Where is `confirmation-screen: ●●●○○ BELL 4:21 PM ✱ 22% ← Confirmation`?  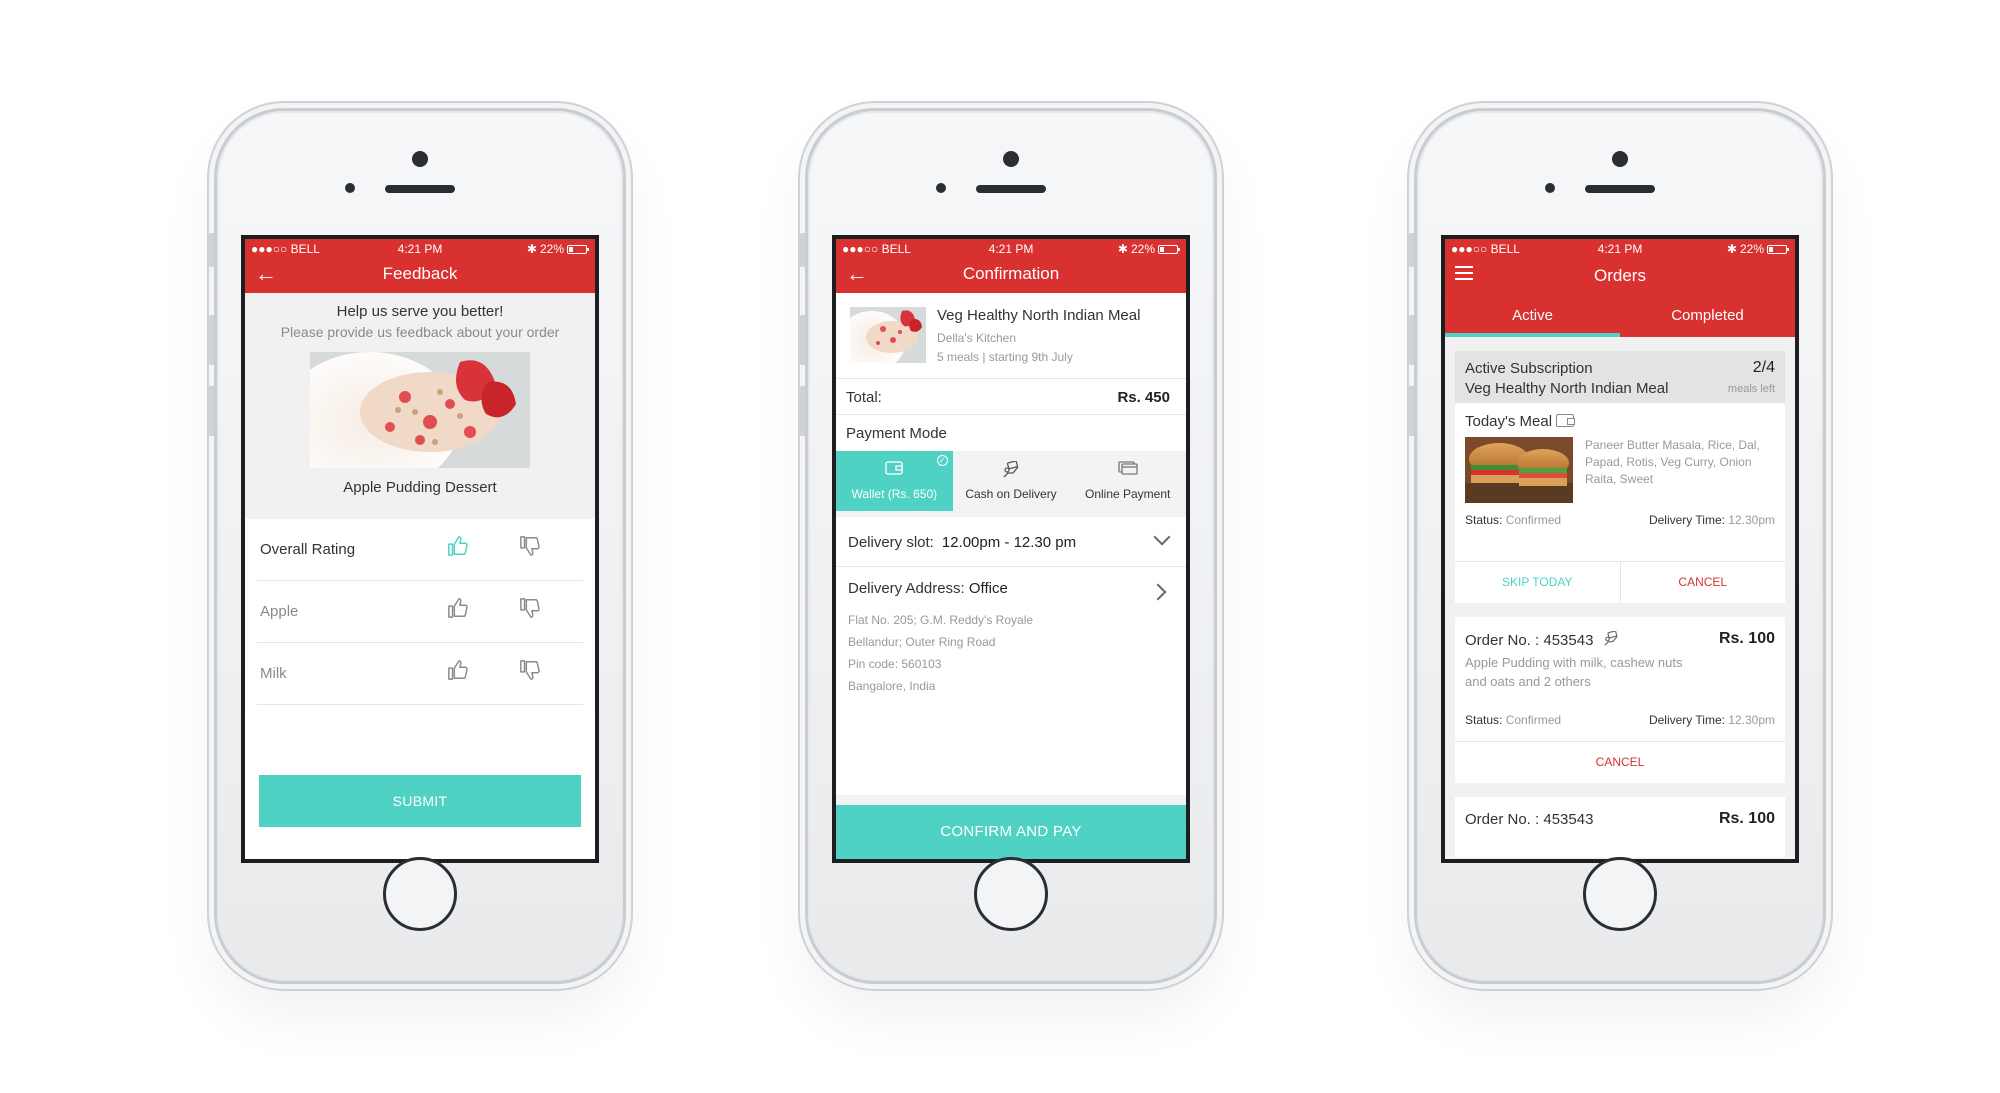
confirmation-screen: ●●●○○ BELL 4:21 PM ✱ 22% ← Confirmation is located at coordinates (1011, 549).